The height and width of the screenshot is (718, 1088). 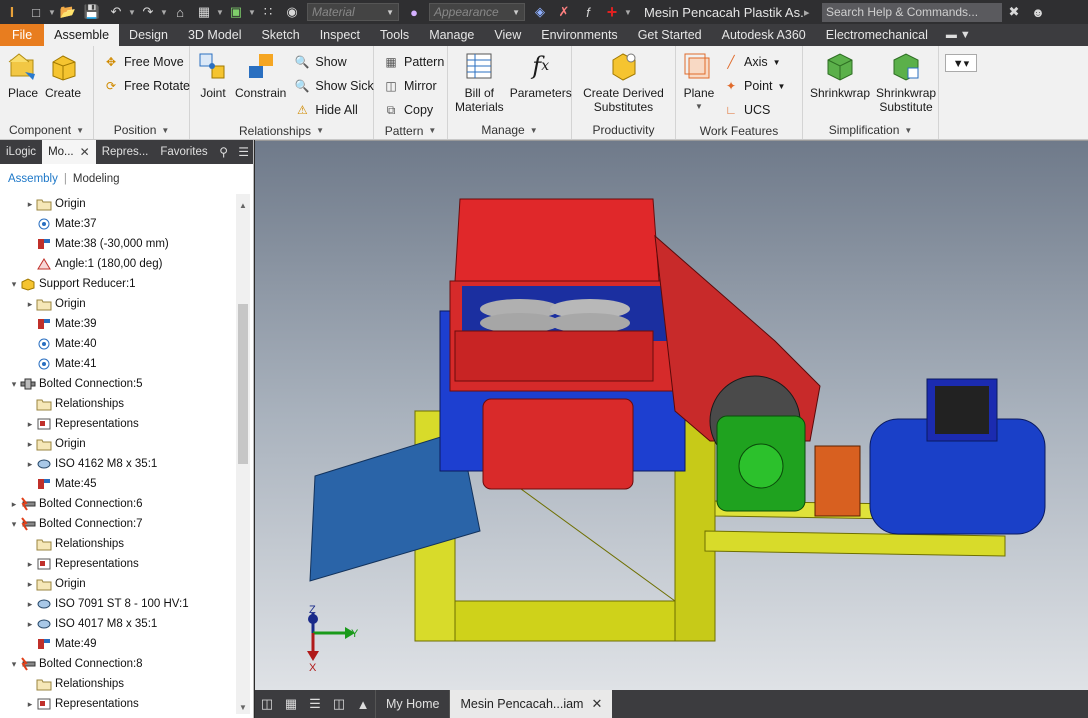 What do you see at coordinates (215, 35) in the screenshot?
I see `tab-3d-model: 3D Model` at bounding box center [215, 35].